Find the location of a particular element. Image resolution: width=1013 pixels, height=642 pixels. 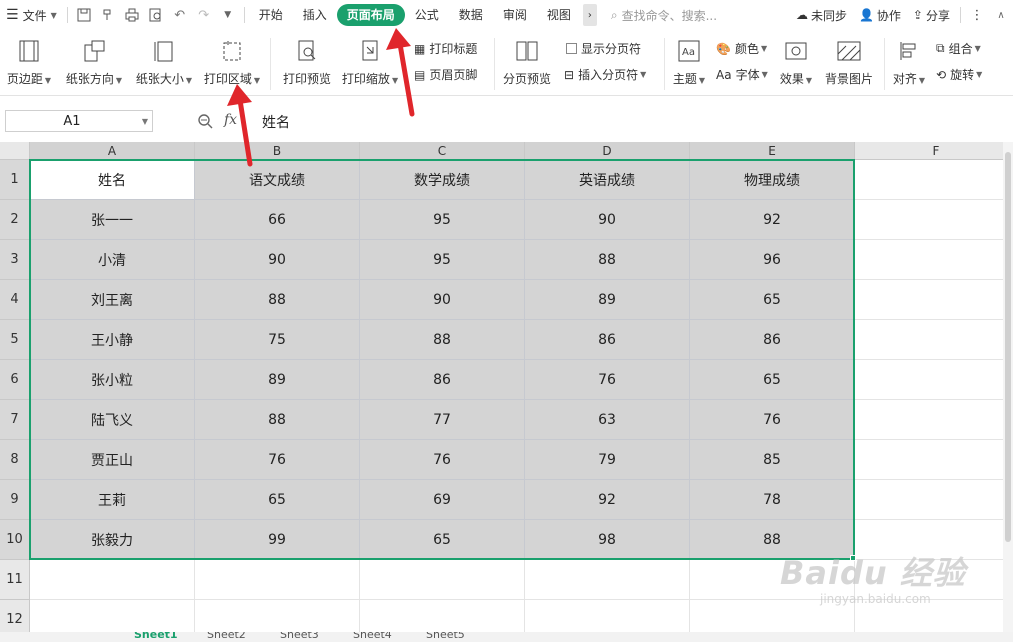

row-header: 1 is located at coordinates (15, 180).